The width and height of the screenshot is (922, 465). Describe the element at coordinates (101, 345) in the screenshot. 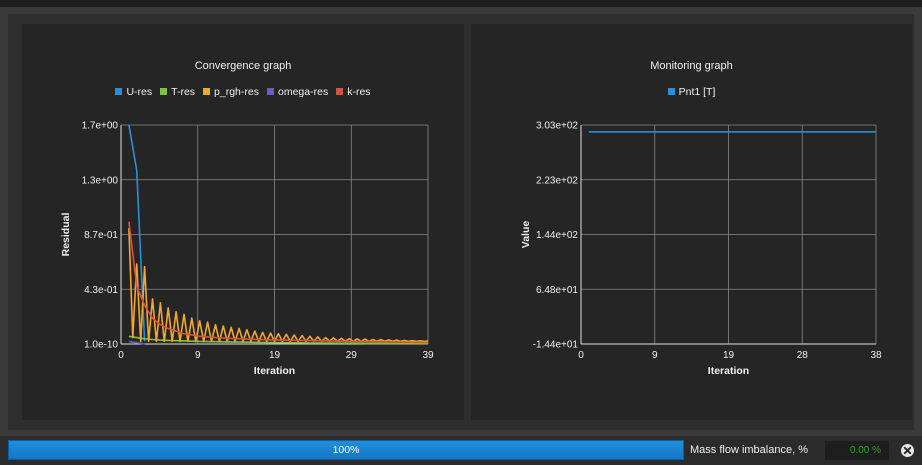

I see `y-tick-label: 1.0e-10` at that location.